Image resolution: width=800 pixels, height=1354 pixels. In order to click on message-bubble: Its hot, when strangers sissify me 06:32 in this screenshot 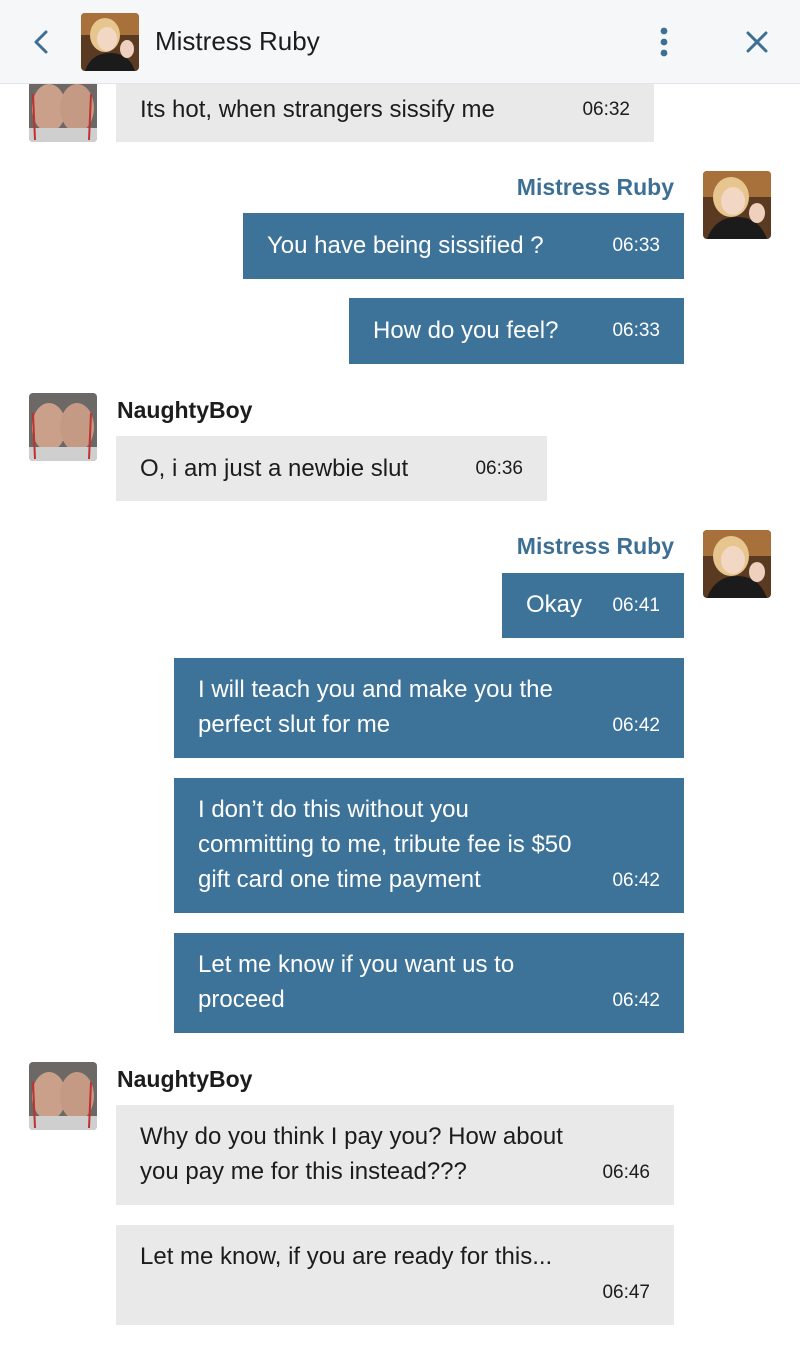, I will do `click(385, 110)`.